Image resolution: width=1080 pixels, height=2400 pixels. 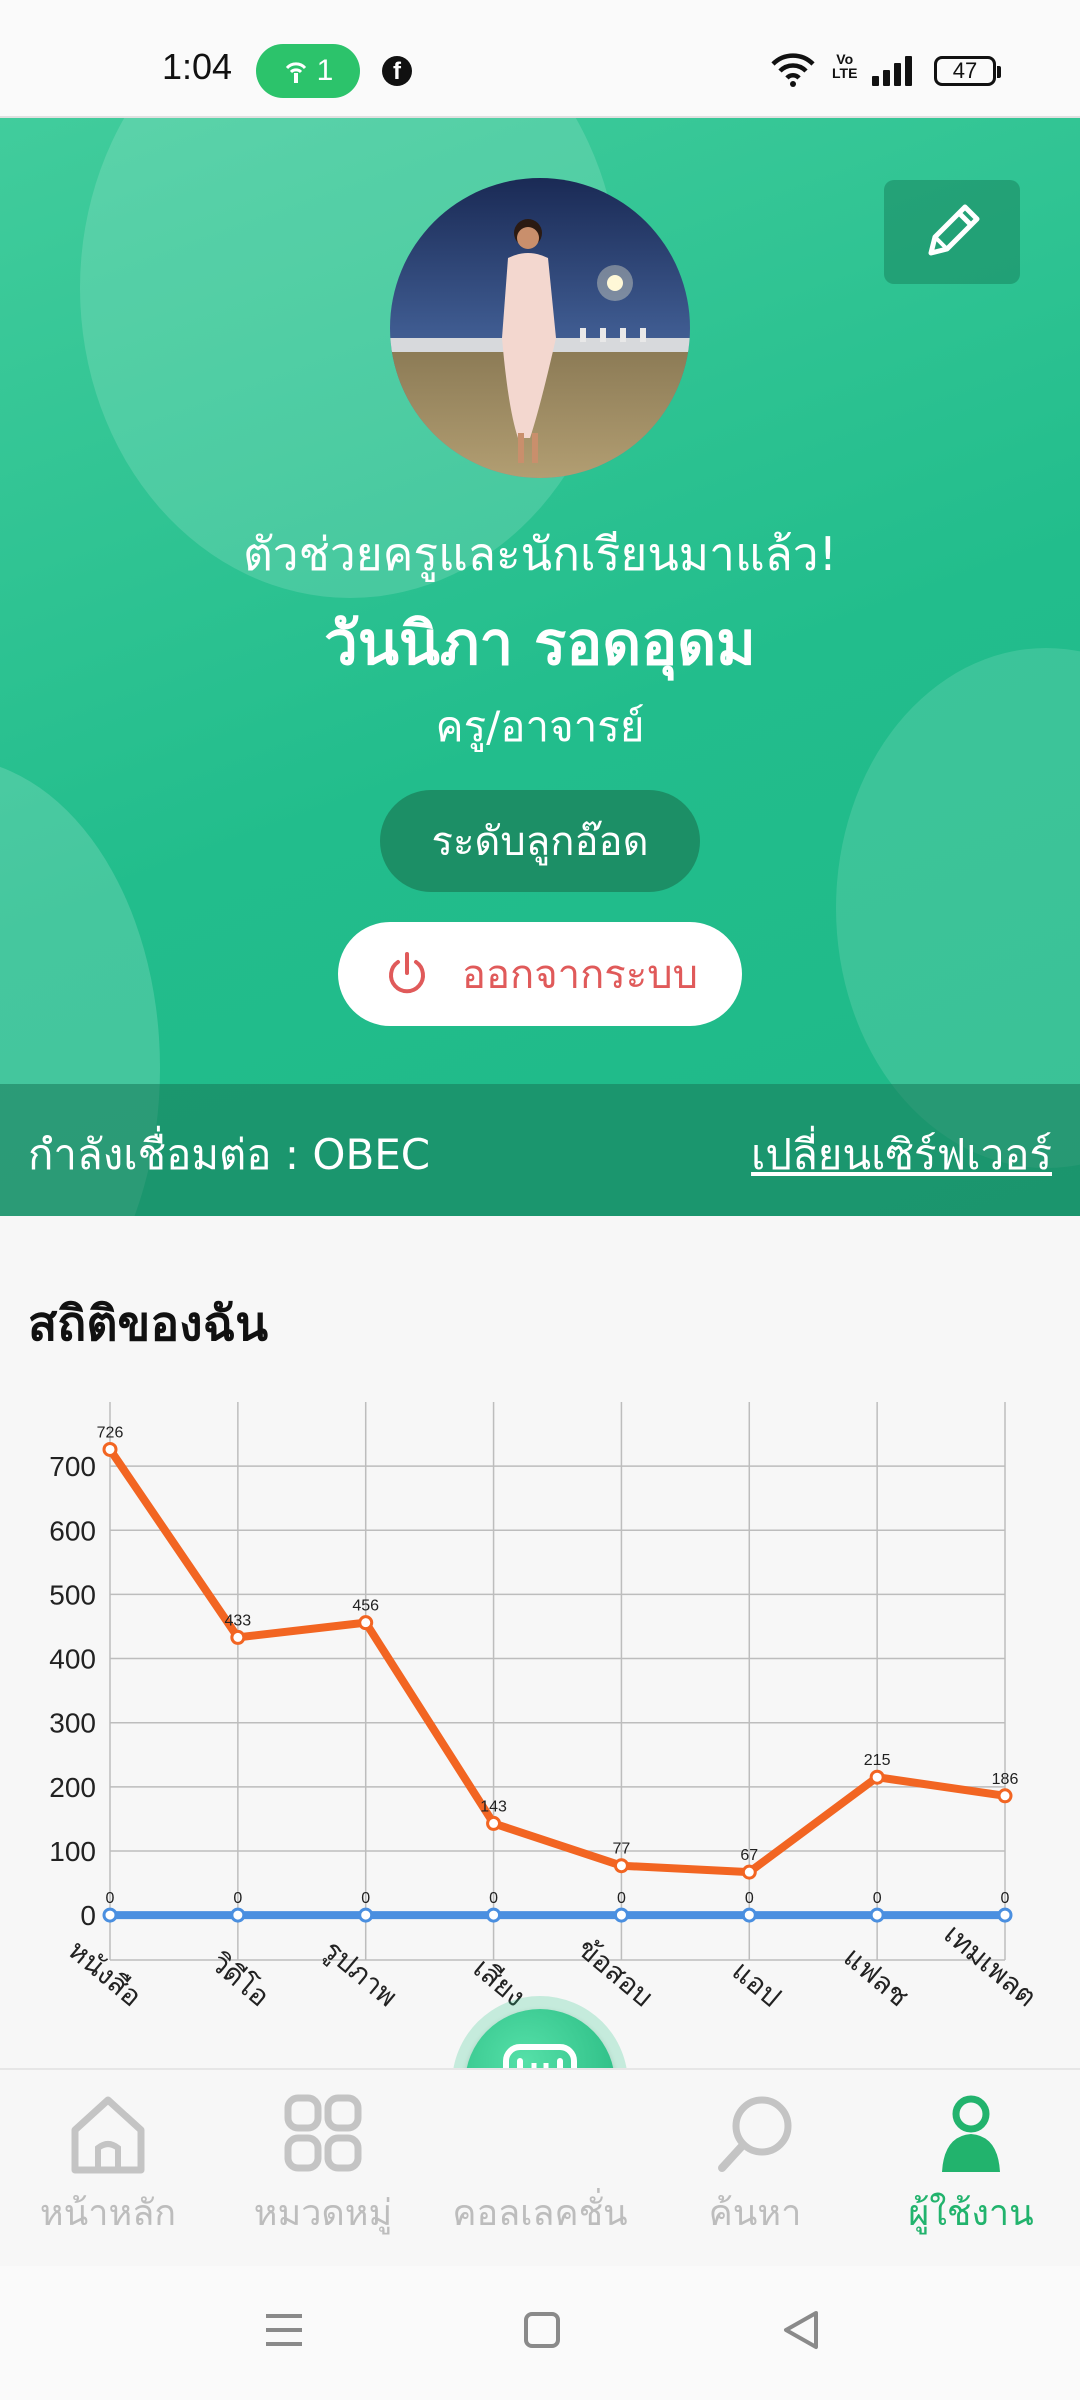 I want to click on change-server-link: เปลี่ยนเซิร์ฟเวอร์, so click(x=901, y=1155).